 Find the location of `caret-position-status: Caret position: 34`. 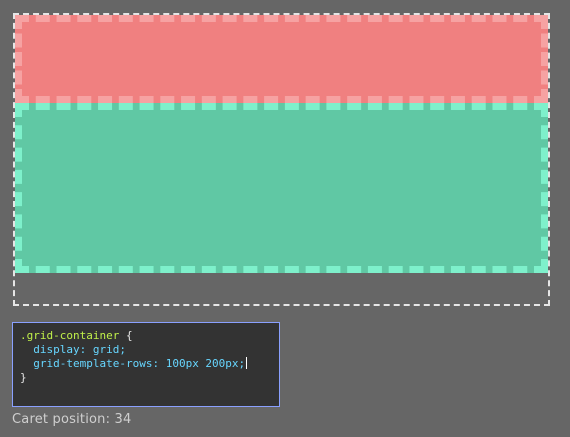

caret-position-status: Caret position: 34 is located at coordinates (72, 419).